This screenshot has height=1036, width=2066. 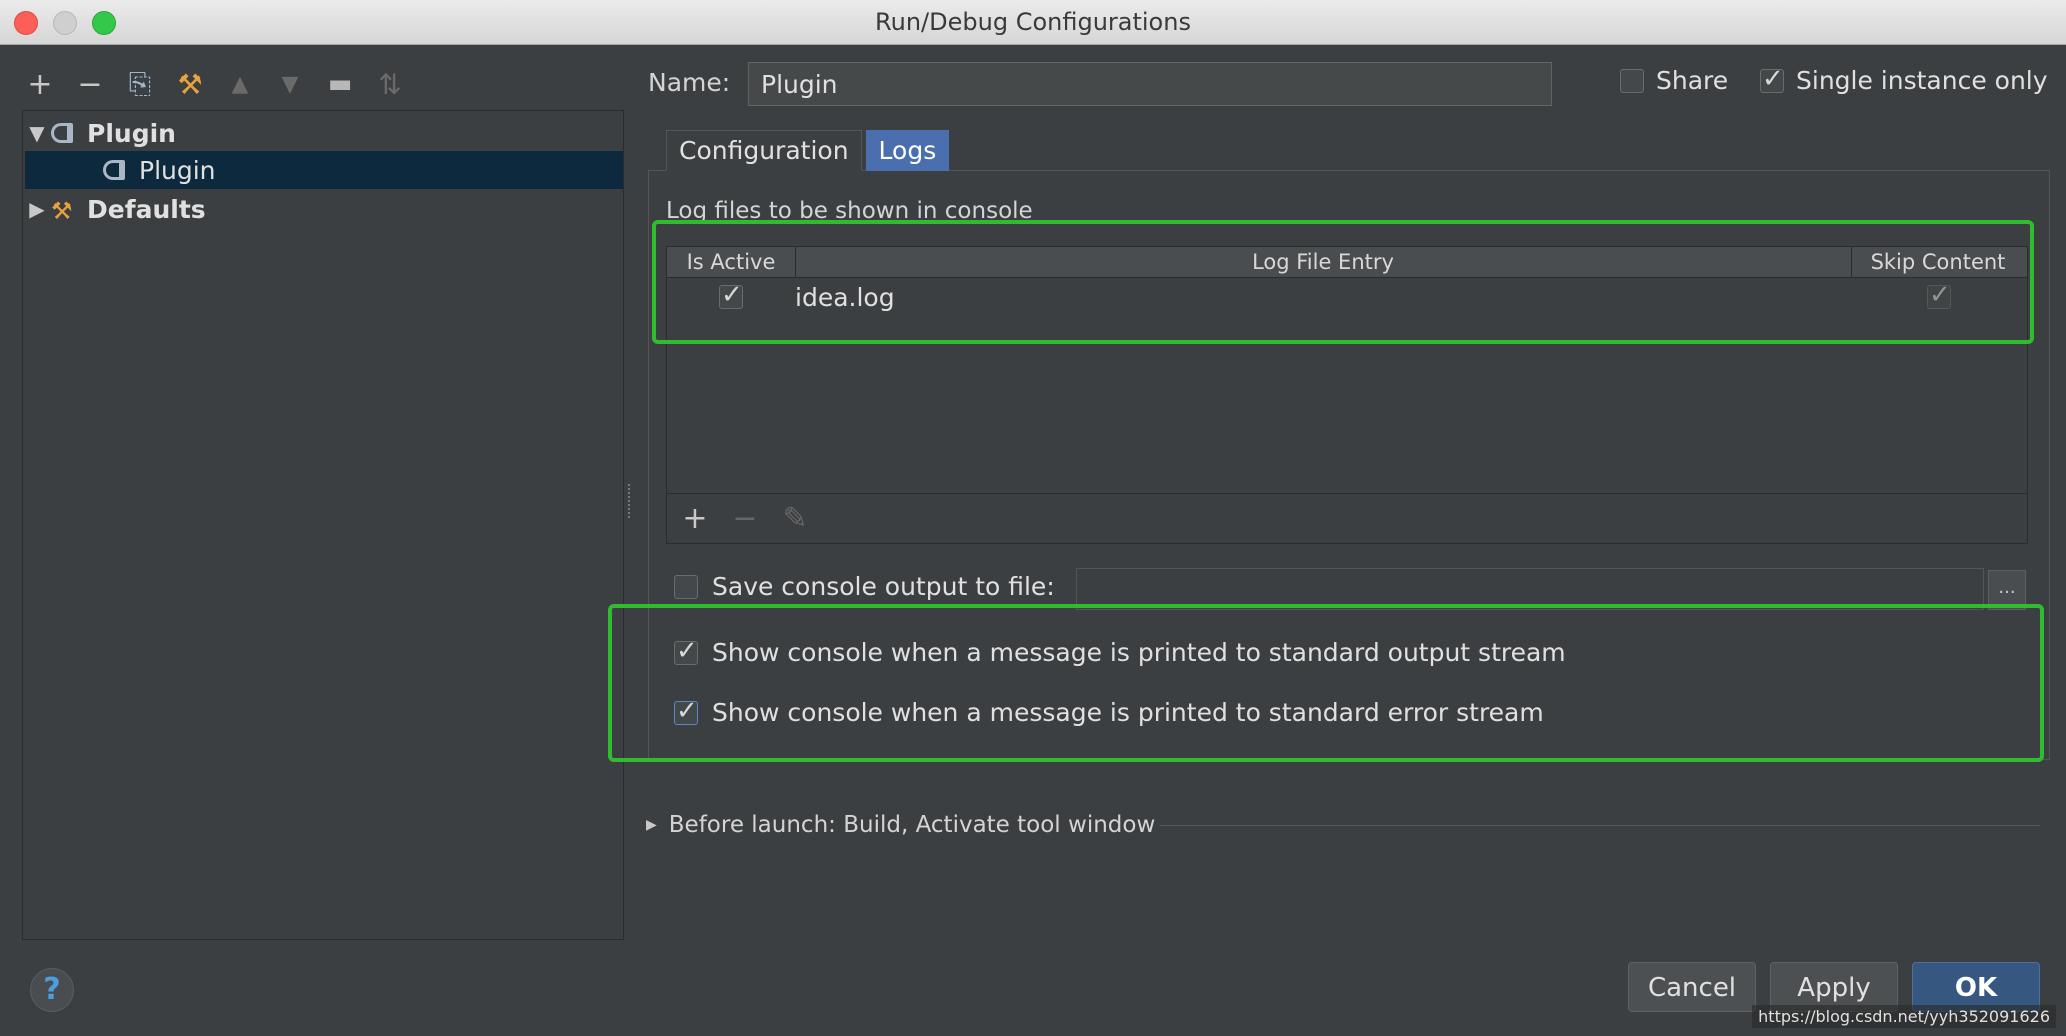 I want to click on expand-arrow-icon: ▶, so click(x=651, y=825).